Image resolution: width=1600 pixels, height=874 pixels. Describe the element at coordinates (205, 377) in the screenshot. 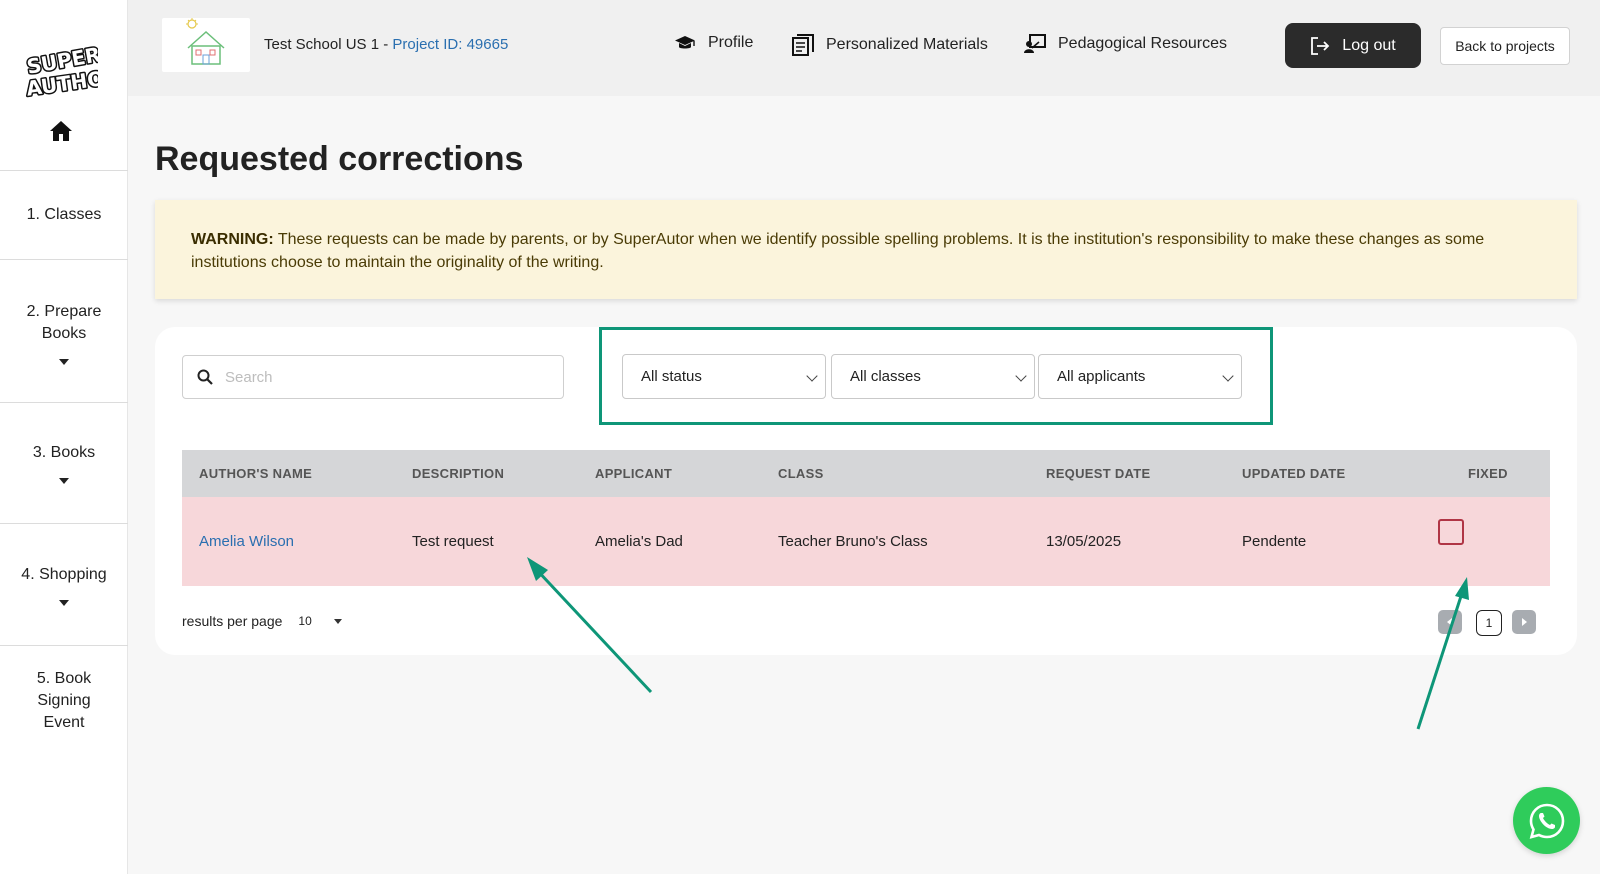

I see `search-icon` at that location.